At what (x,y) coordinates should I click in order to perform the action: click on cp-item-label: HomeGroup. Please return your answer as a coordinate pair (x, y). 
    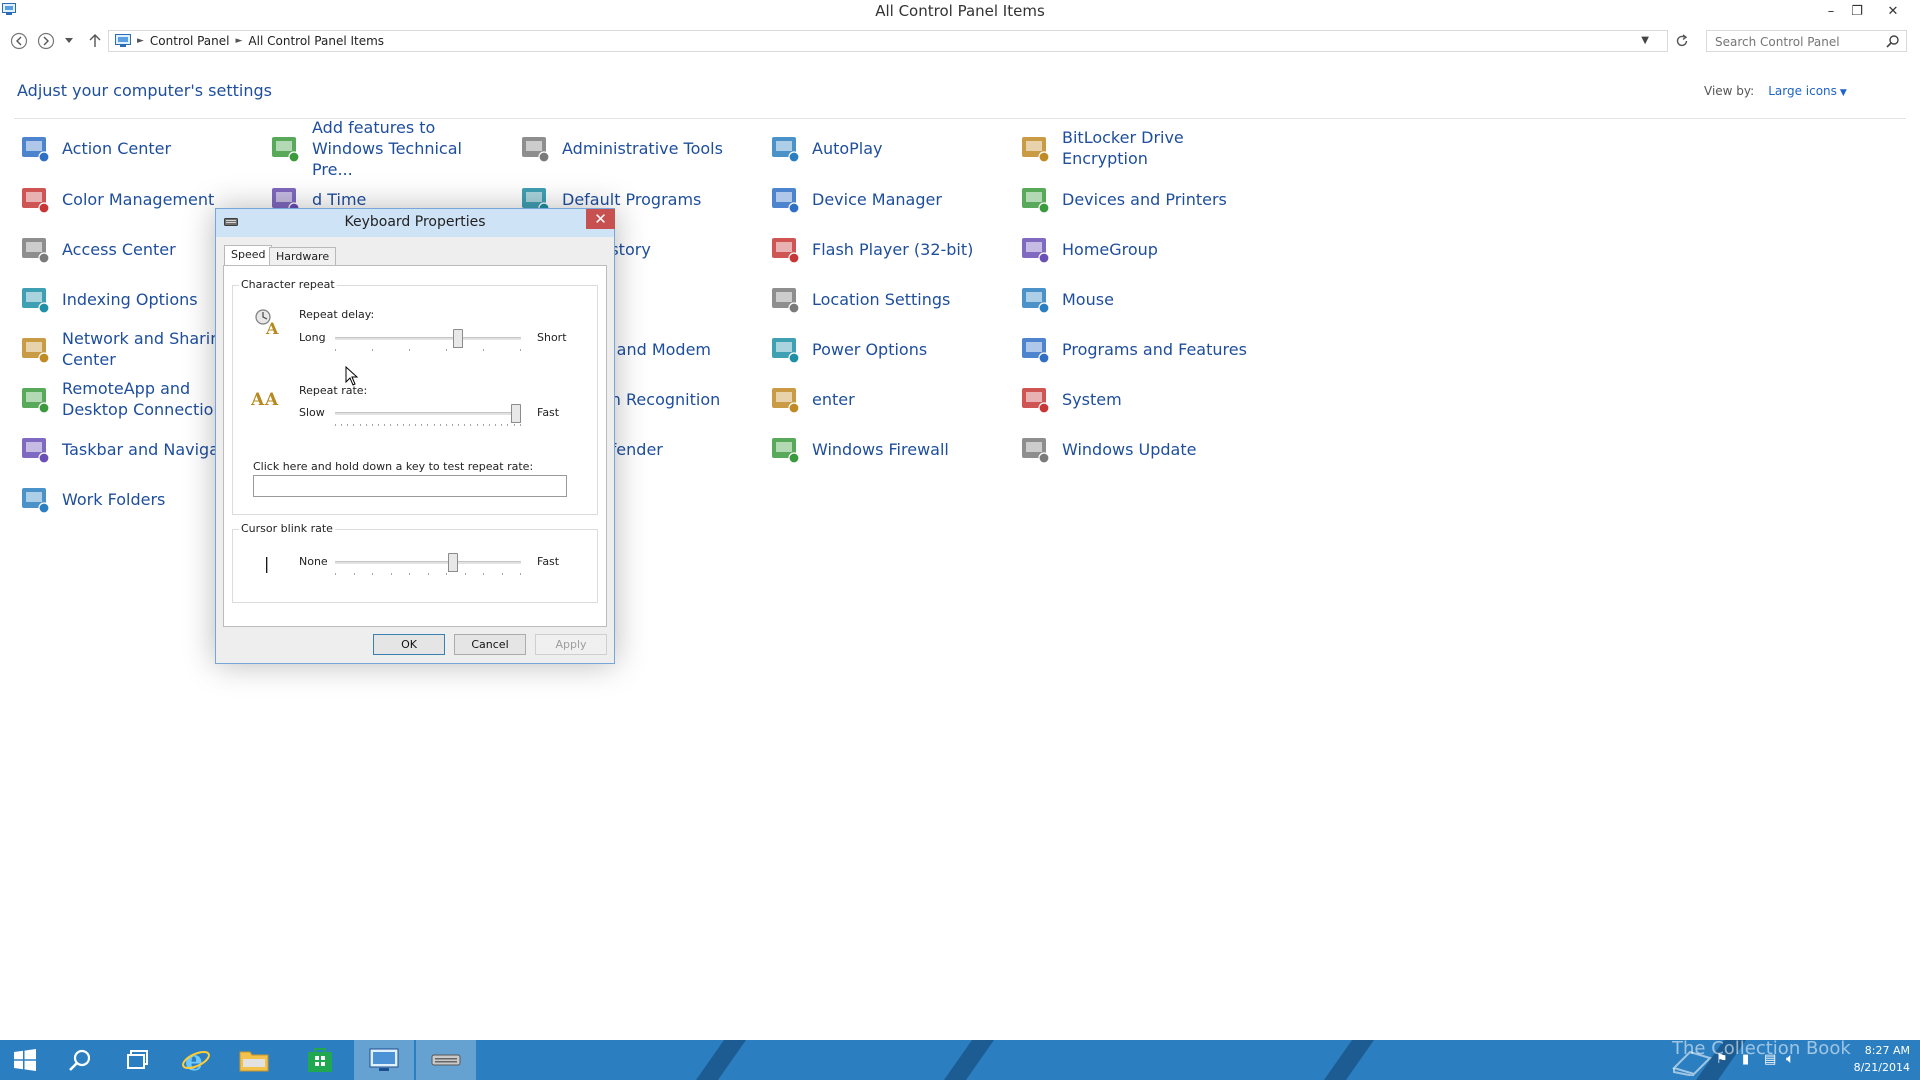
    Looking at the image, I should click on (1110, 249).